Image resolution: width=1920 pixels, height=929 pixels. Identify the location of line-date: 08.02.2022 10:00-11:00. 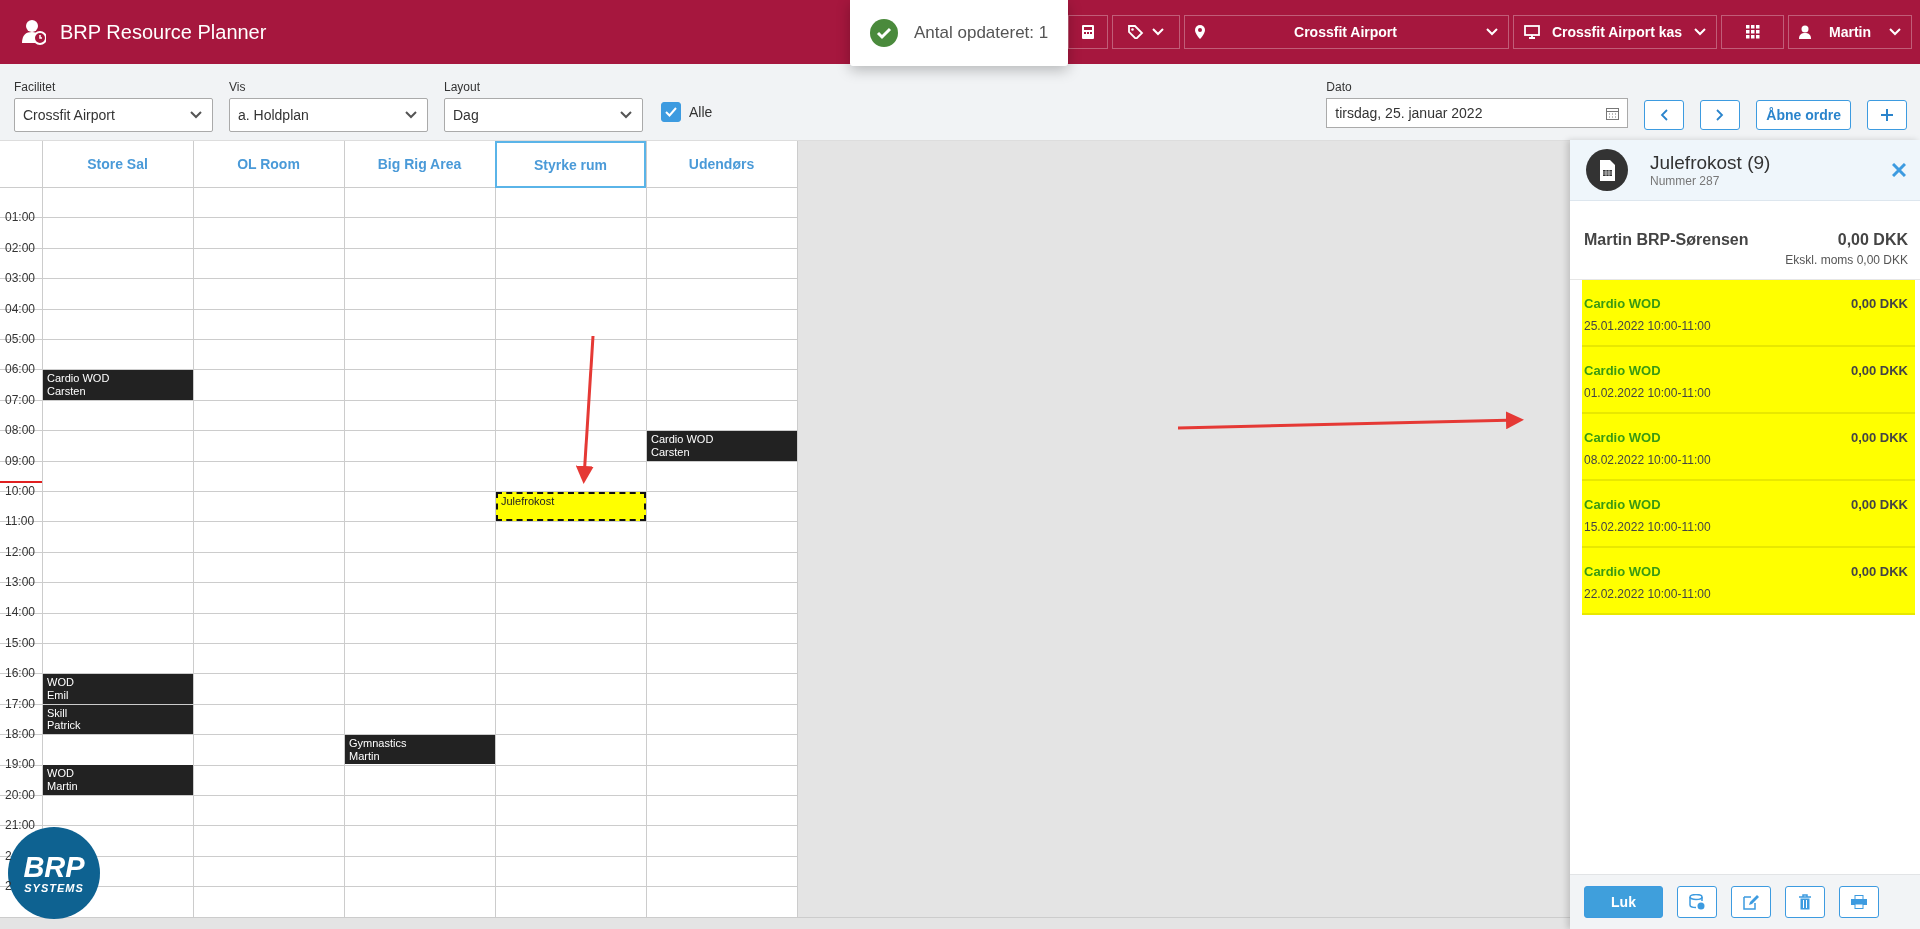
(1647, 460).